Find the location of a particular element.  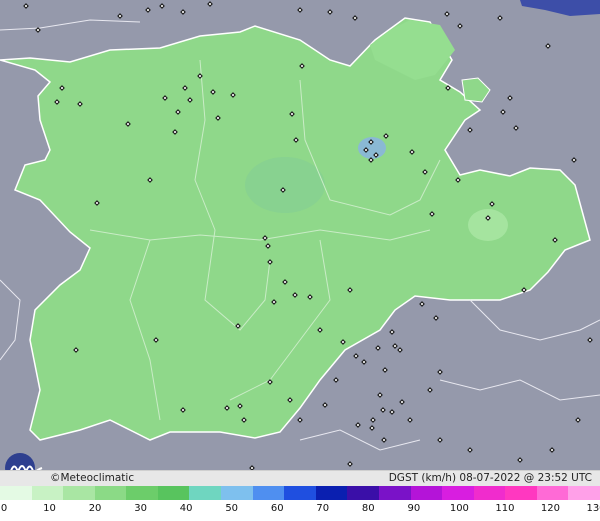

legend-tick-label: 20 is located at coordinates (95, 508).